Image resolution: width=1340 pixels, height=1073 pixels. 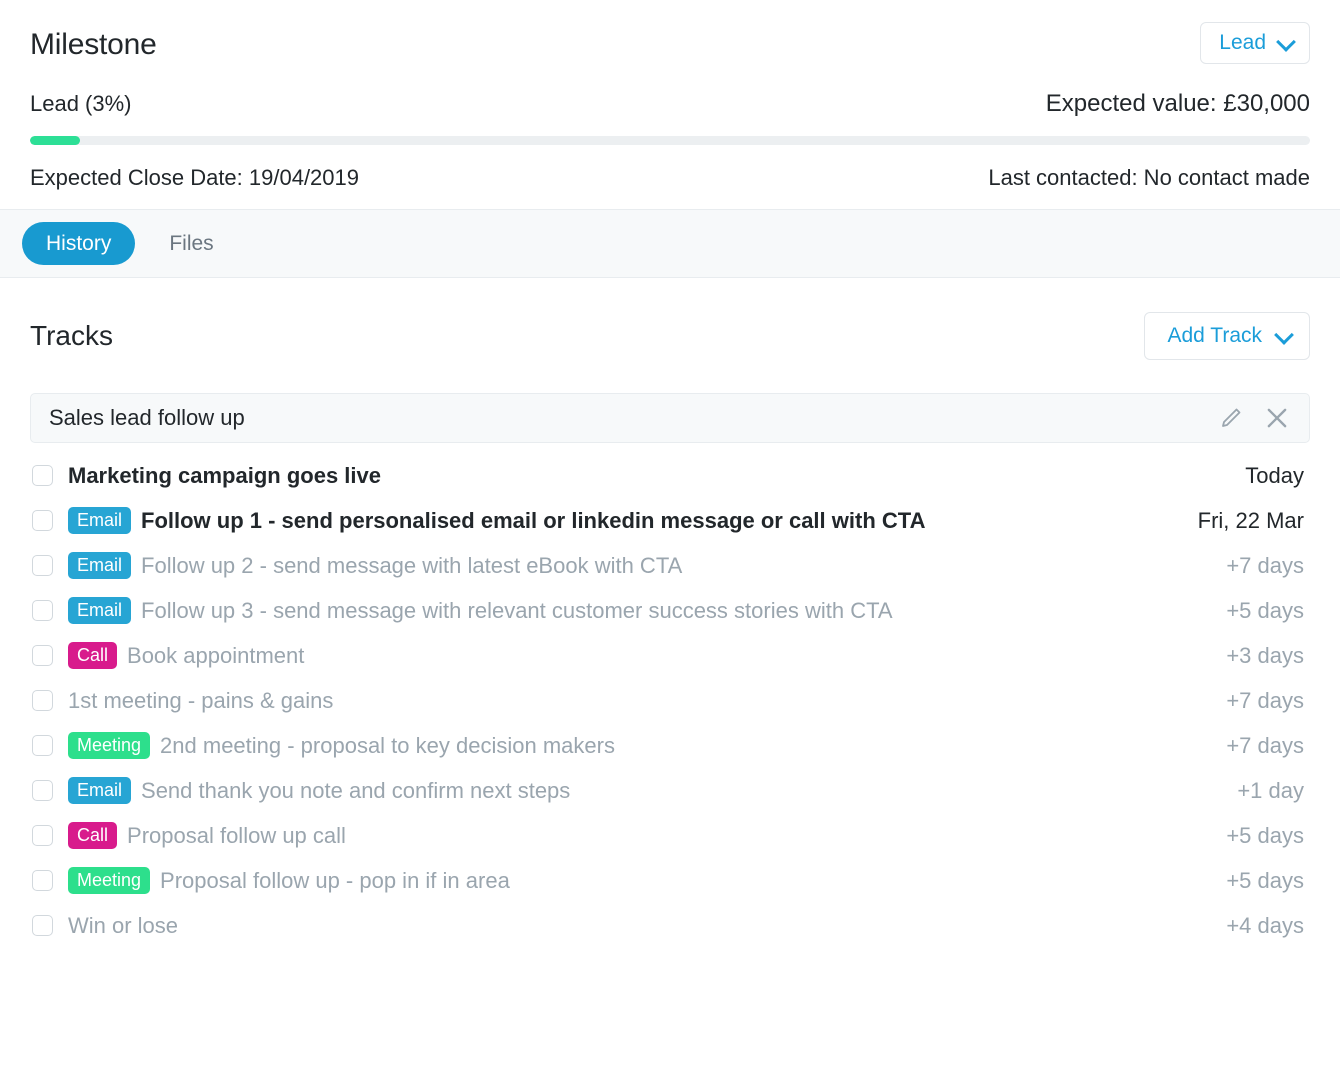 I want to click on add-track-label: Add Track, so click(x=1214, y=335).